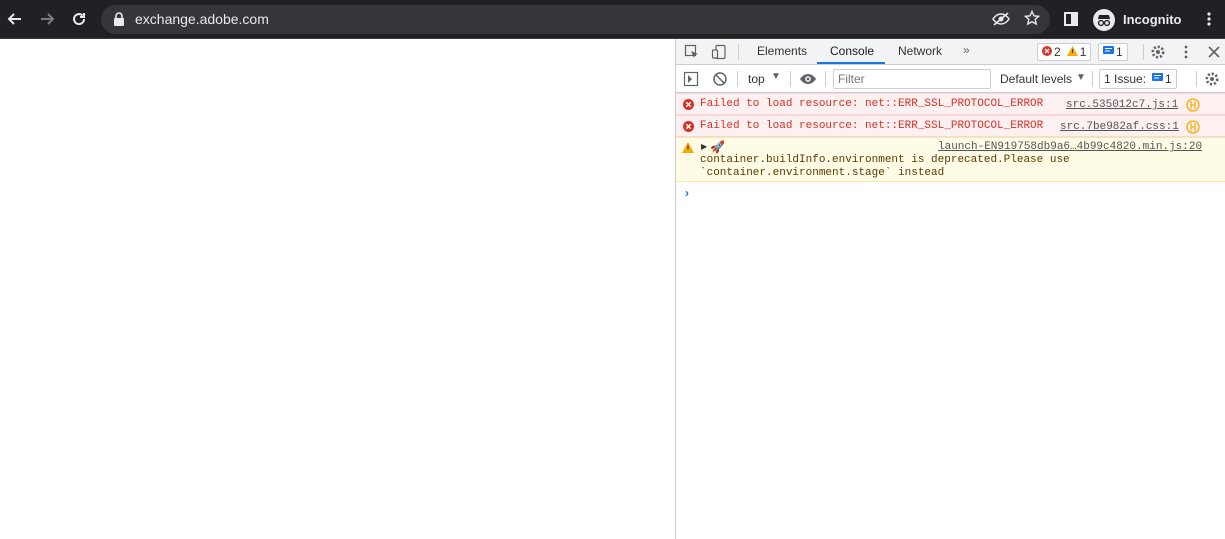 Image resolution: width=1225 pixels, height=539 pixels. Describe the element at coordinates (79, 19) in the screenshot. I see `reload-icon` at that location.